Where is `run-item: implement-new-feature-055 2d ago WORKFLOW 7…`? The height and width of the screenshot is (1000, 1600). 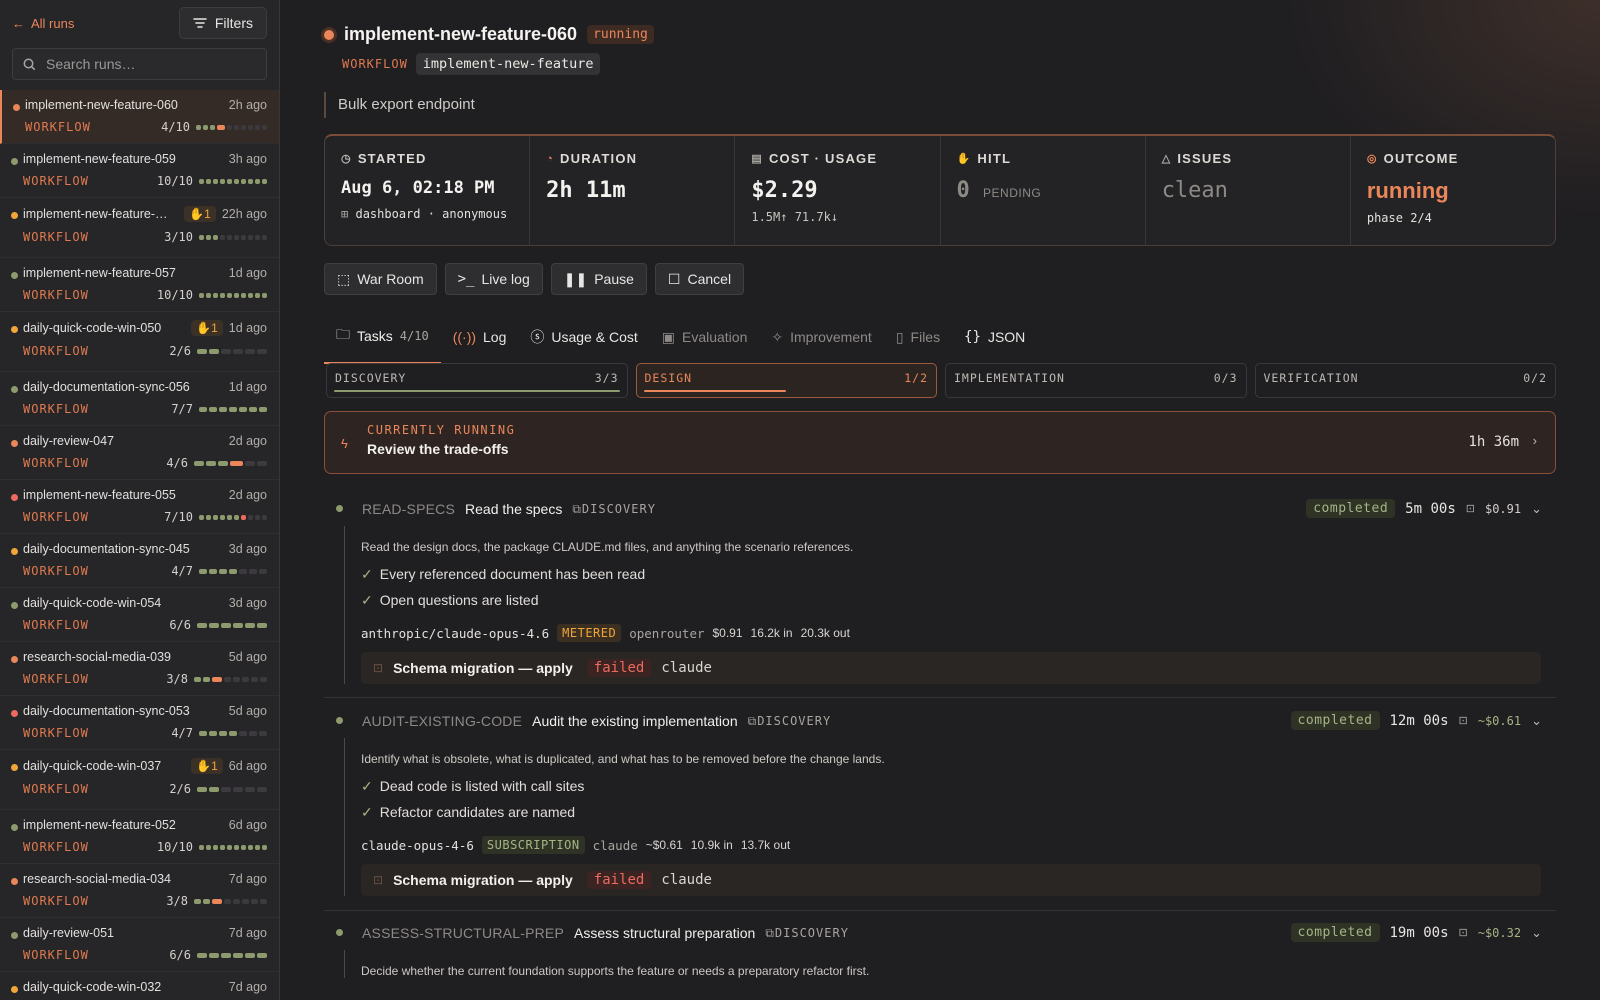 run-item: implement-new-feature-055 2d ago WORKFLOW 7… is located at coordinates (139, 507).